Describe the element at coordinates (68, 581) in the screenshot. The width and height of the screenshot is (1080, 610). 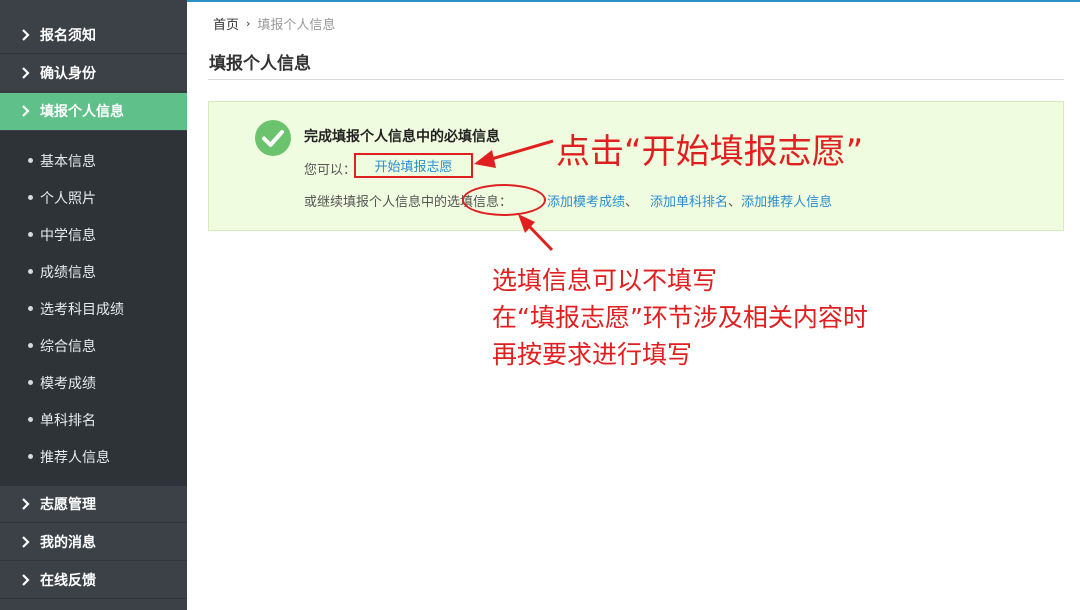
I see `sidebar-item-label: 在线反馈` at that location.